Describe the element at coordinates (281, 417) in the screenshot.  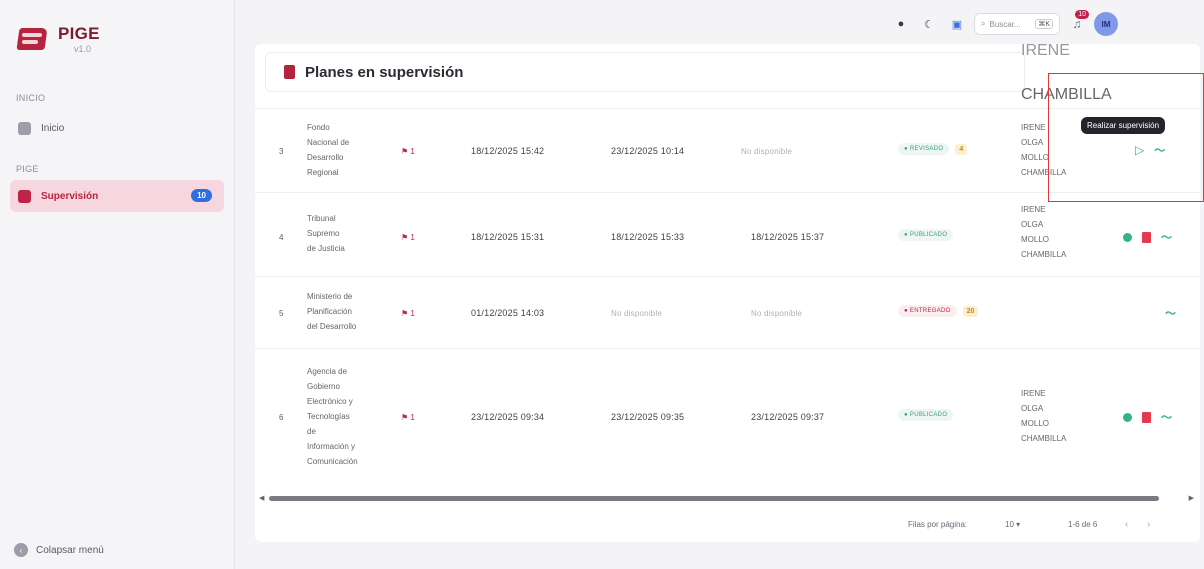
I see `row-number: 6` at that location.